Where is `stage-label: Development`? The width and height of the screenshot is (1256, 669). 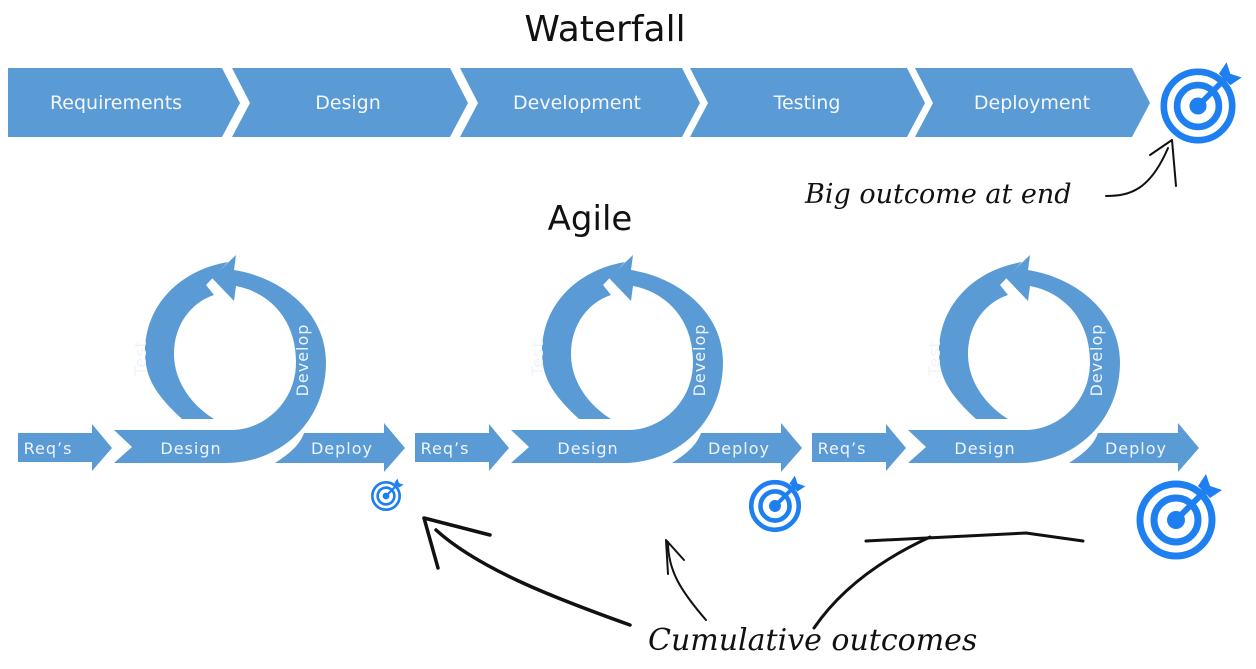
stage-label: Development is located at coordinates (577, 103).